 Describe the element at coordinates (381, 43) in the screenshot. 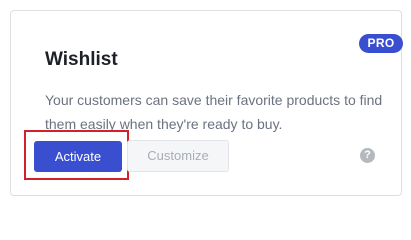

I see `pro-badge: PRO` at that location.